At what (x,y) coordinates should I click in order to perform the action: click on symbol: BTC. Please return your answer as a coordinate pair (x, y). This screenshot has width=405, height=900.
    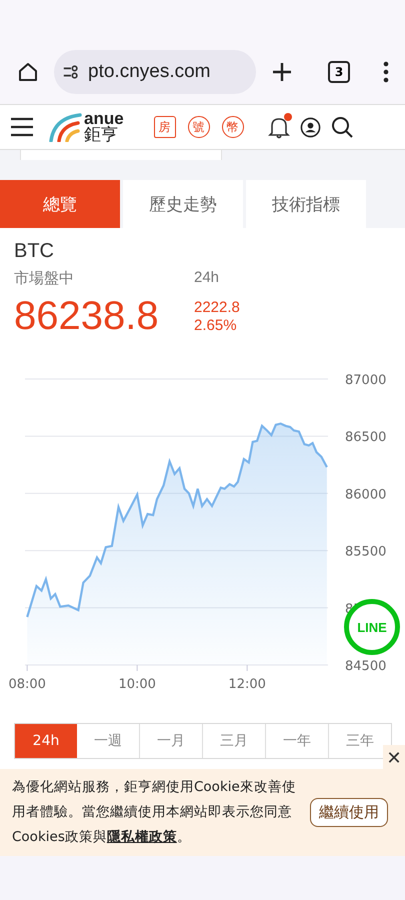
    Looking at the image, I should click on (34, 251).